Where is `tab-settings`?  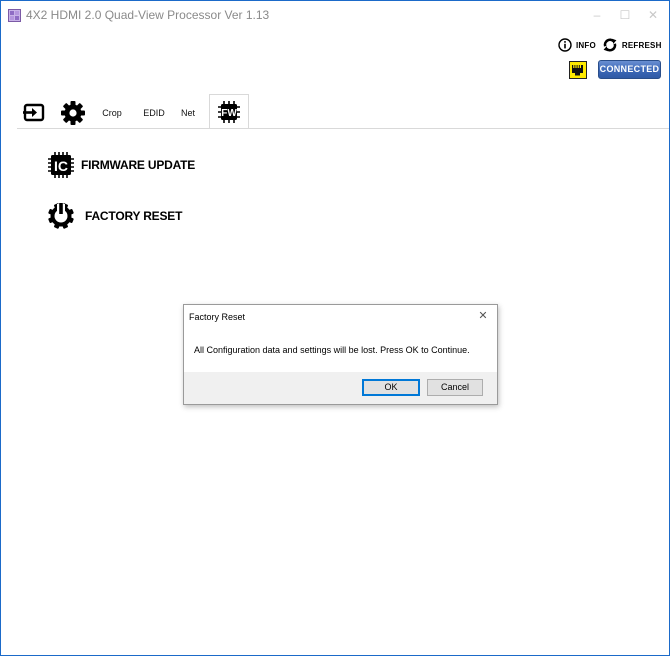
tab-settings is located at coordinates (73, 113).